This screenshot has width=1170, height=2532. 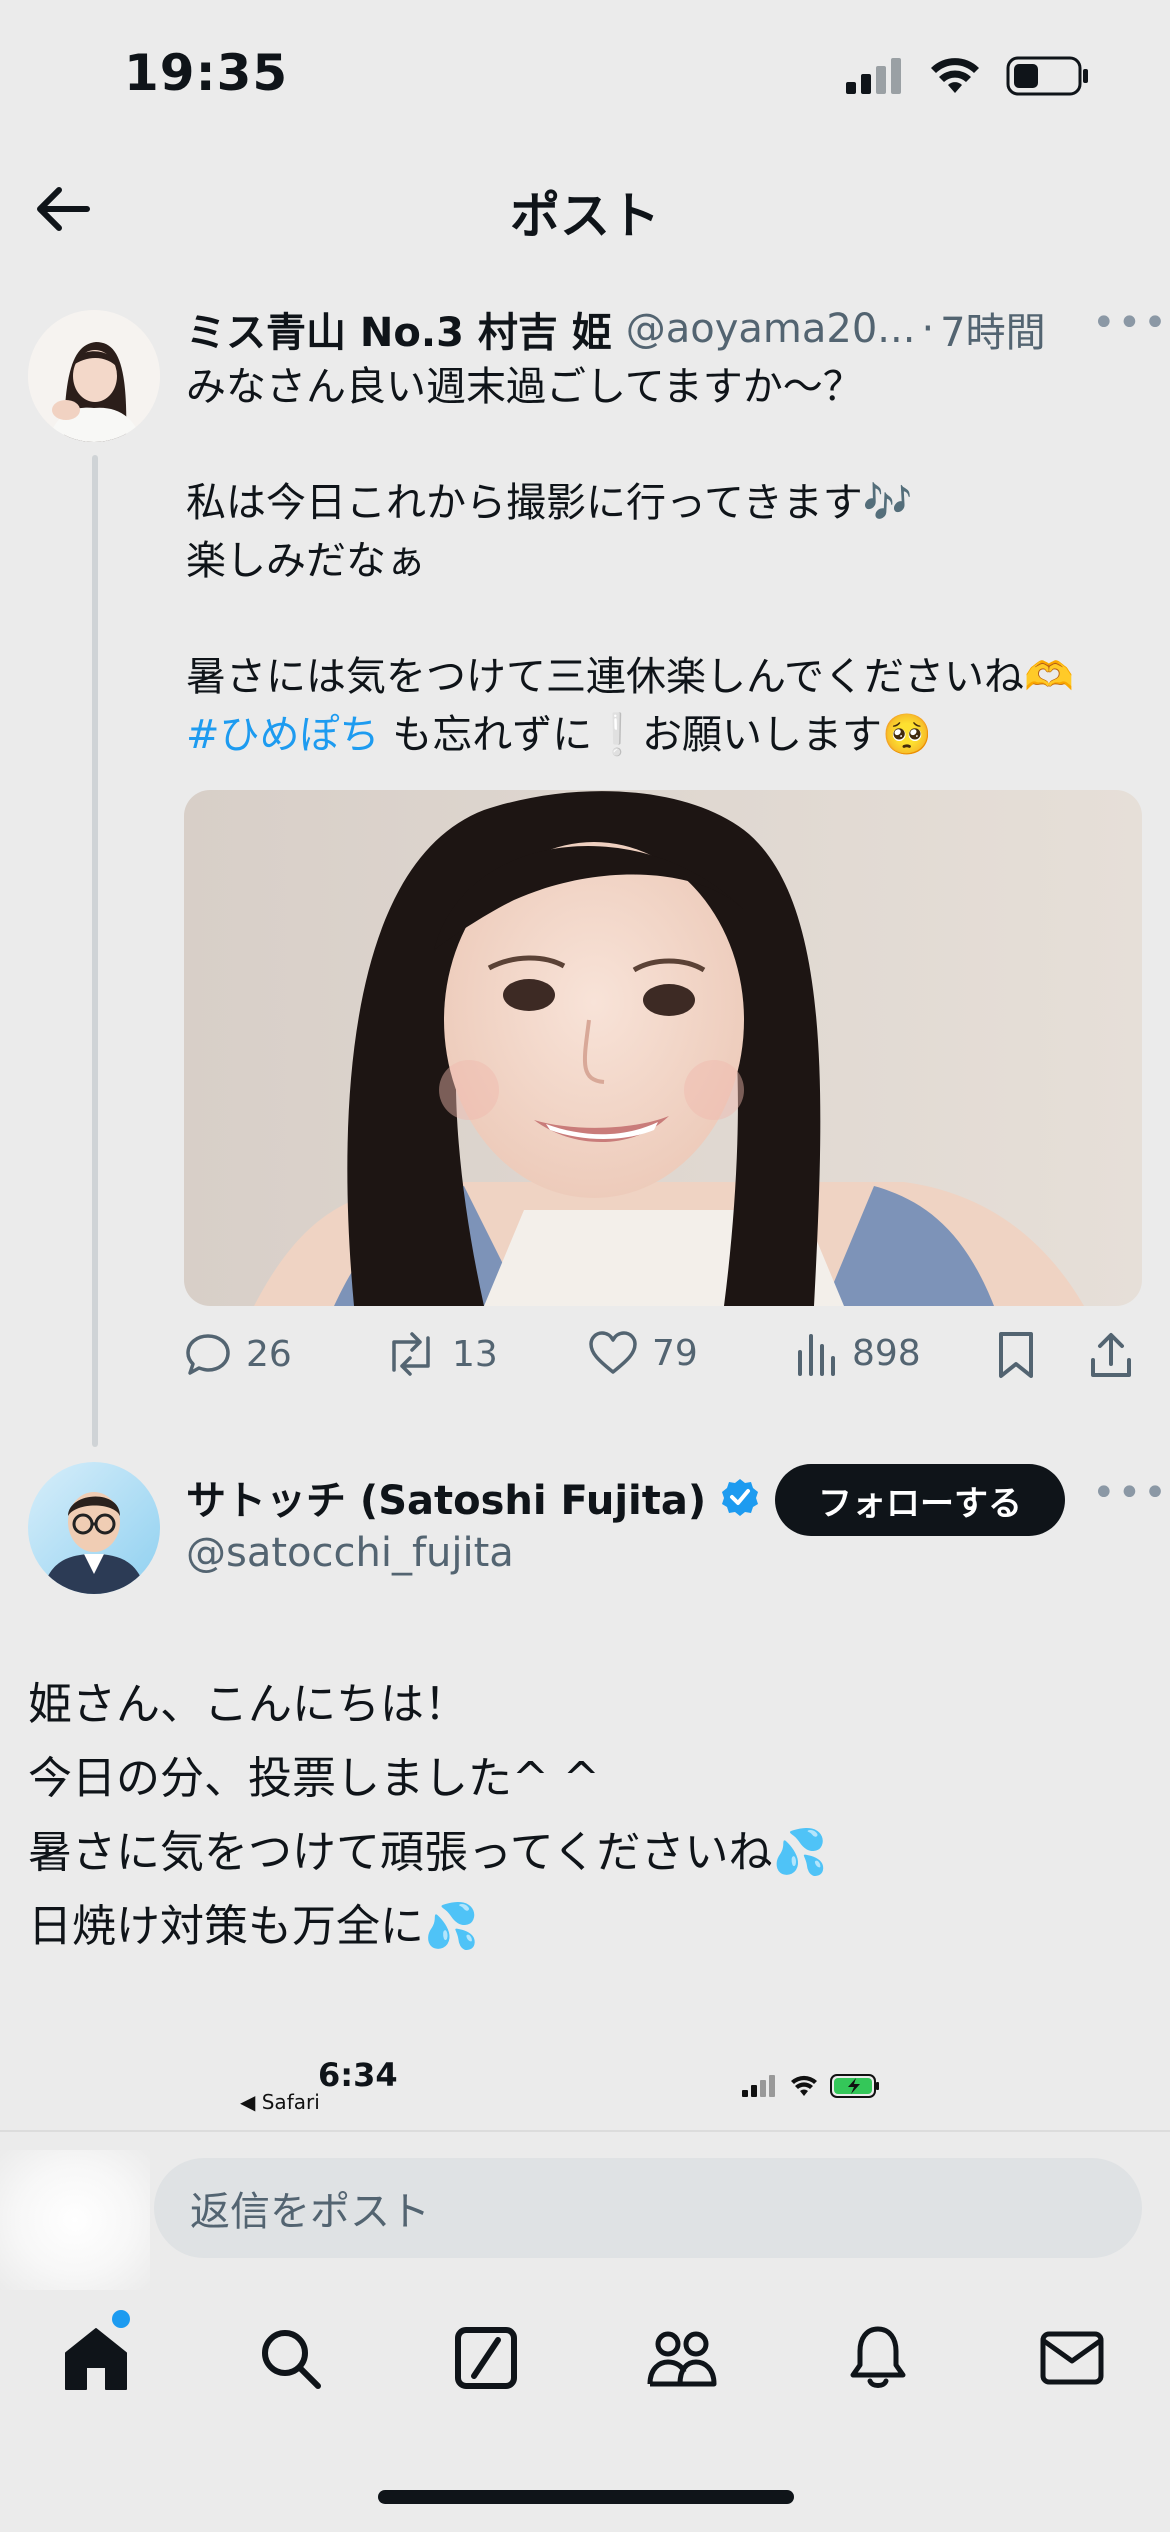 I want to click on page-title: ポスト, so click(x=585, y=216).